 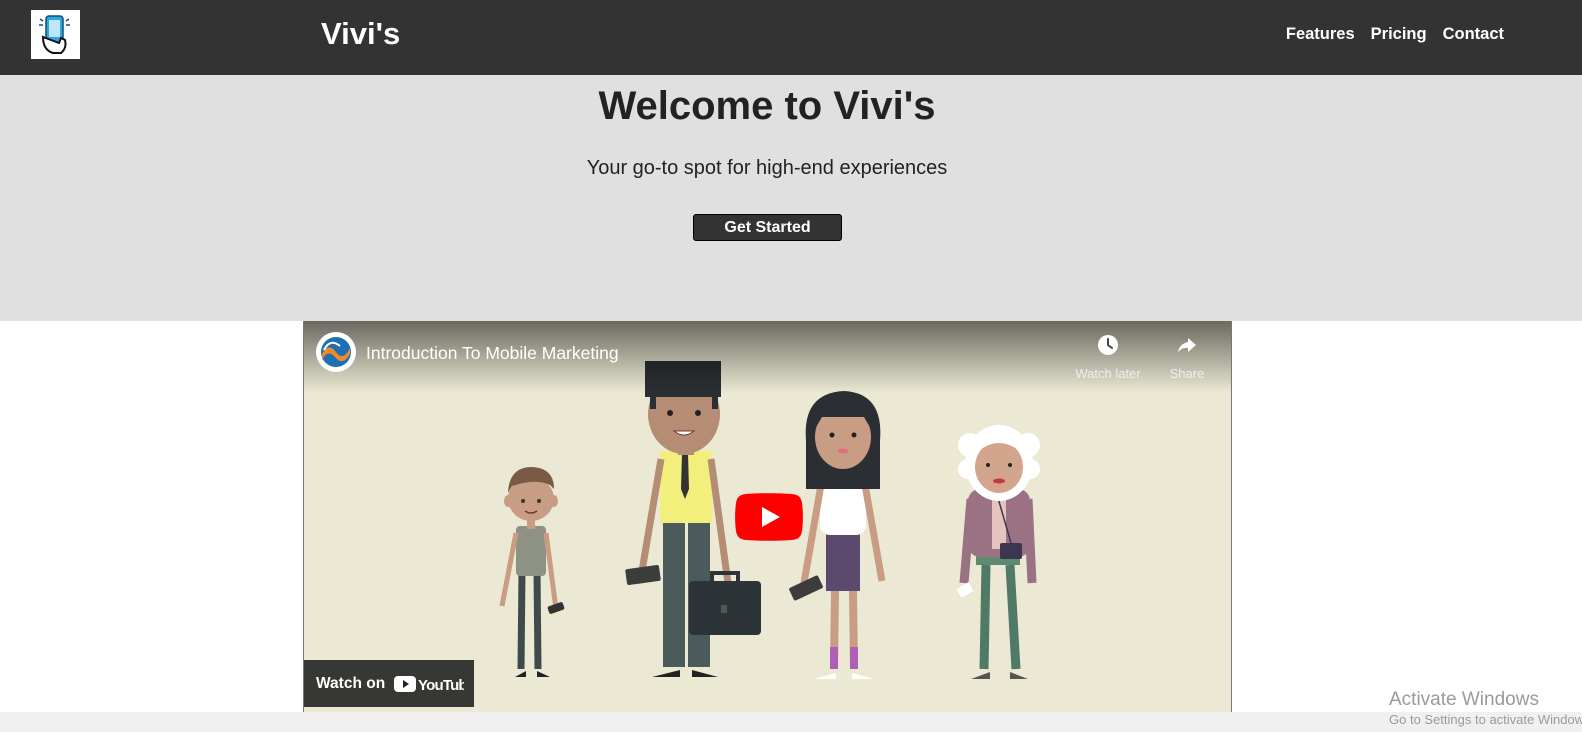 I want to click on phone-hand-logo-icon, so click(x=54, y=34).